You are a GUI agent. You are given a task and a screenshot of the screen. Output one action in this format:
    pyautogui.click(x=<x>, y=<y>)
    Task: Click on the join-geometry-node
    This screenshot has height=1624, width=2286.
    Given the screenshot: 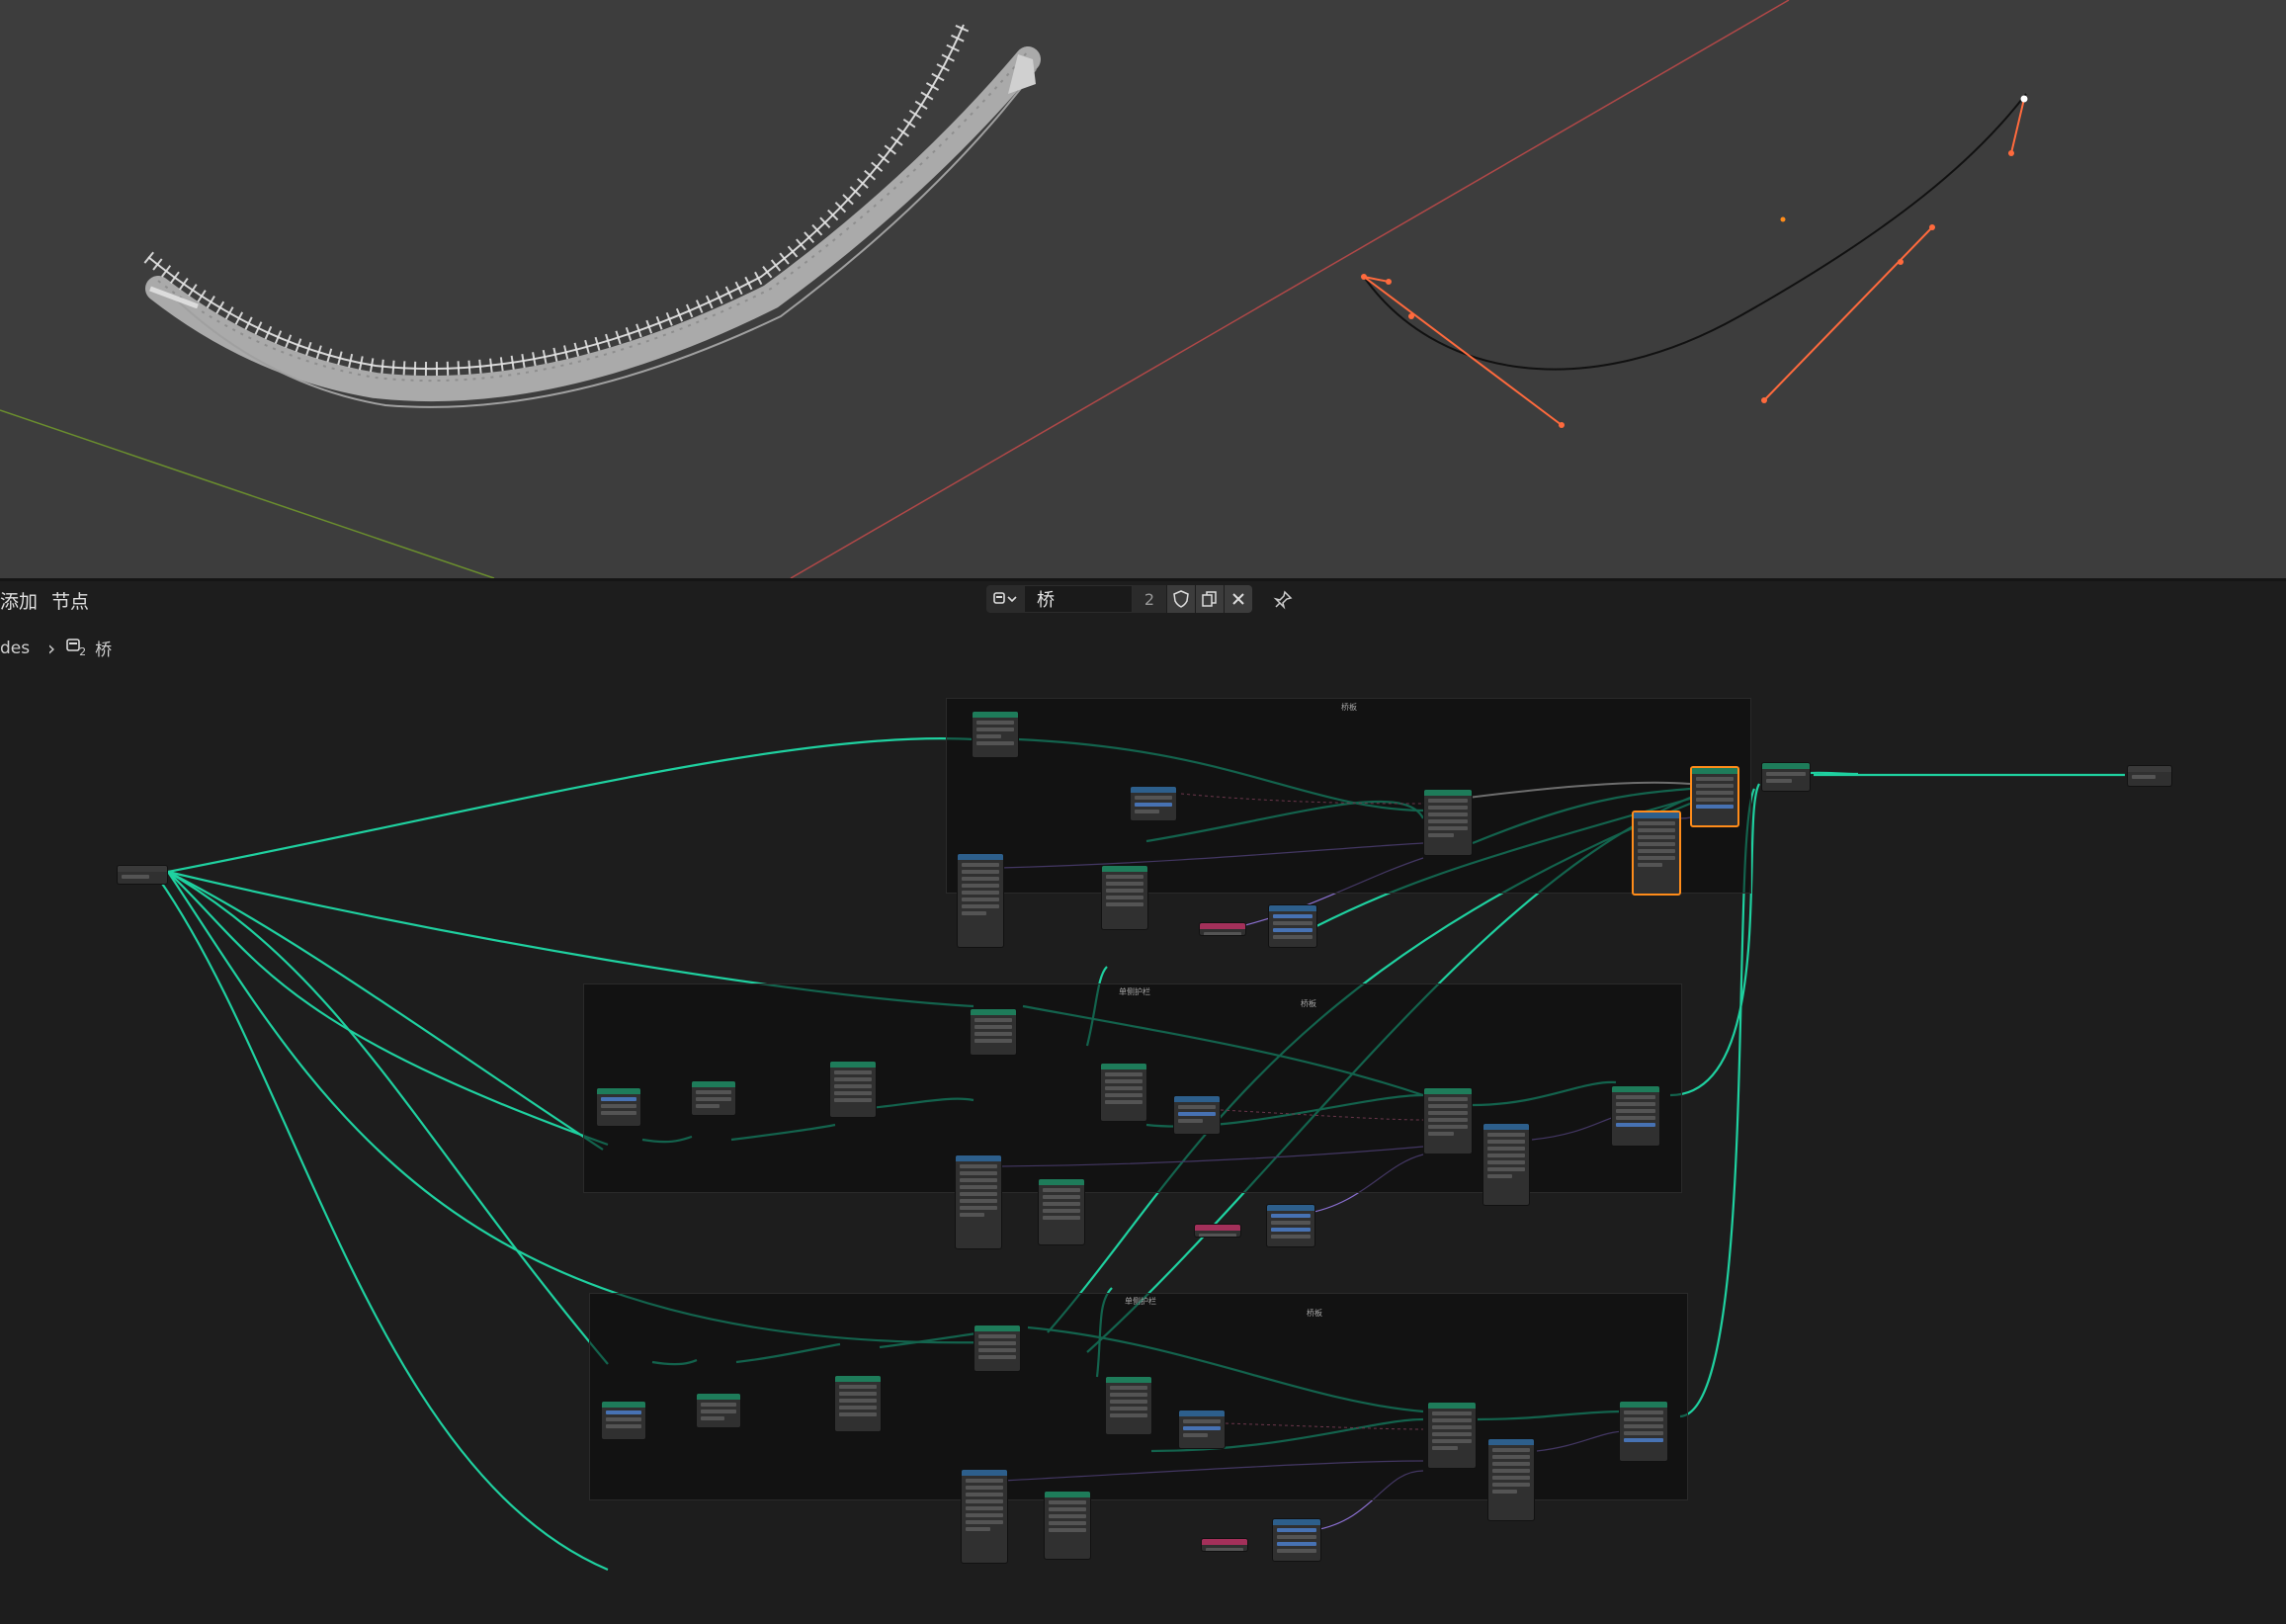 What is the action you would take?
    pyautogui.click(x=1786, y=777)
    